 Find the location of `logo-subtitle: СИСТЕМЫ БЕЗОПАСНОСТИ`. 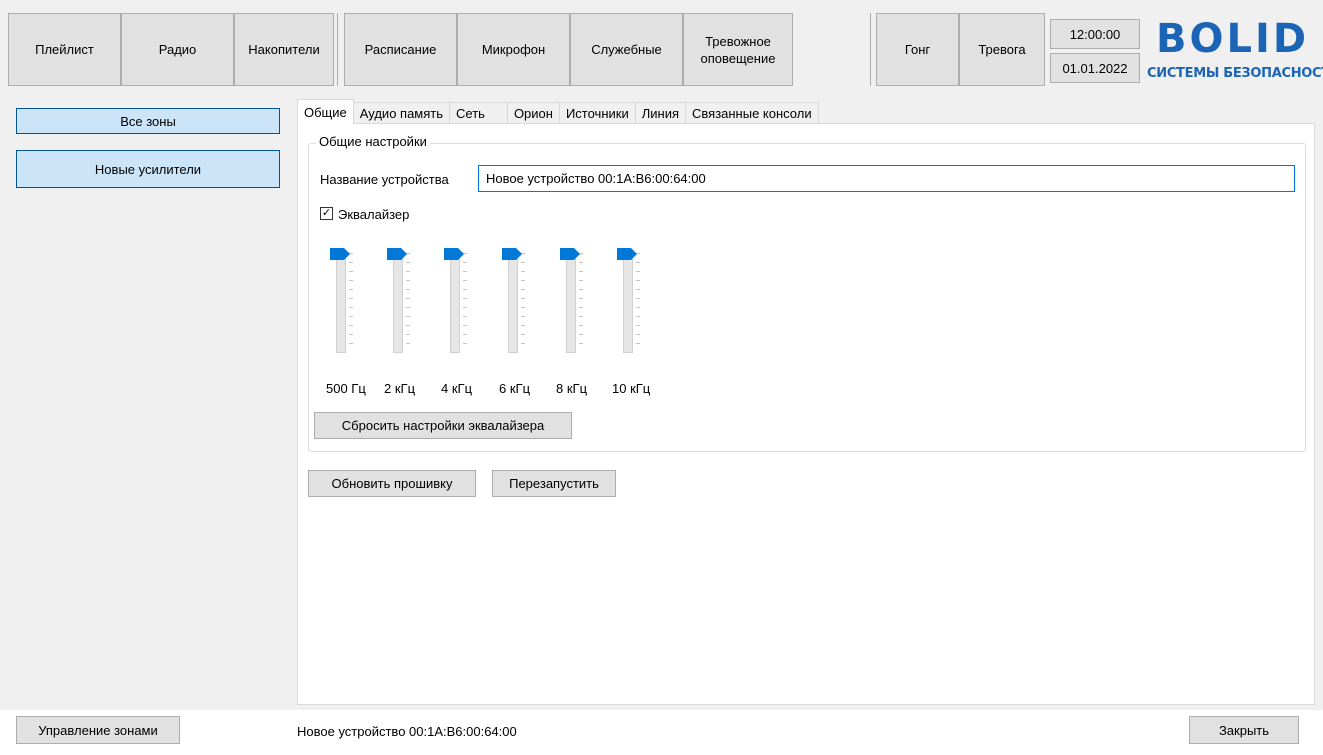

logo-subtitle: СИСТЕМЫ БЕЗОПАСНОСТИ is located at coordinates (1235, 73).